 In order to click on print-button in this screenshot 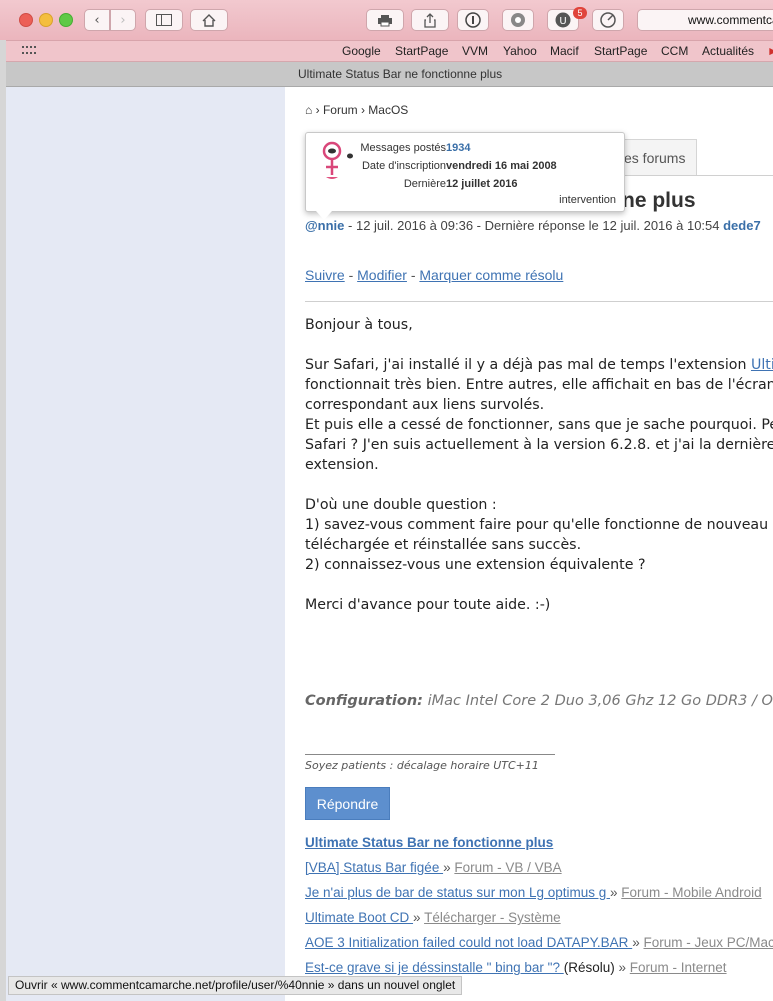, I will do `click(385, 20)`.